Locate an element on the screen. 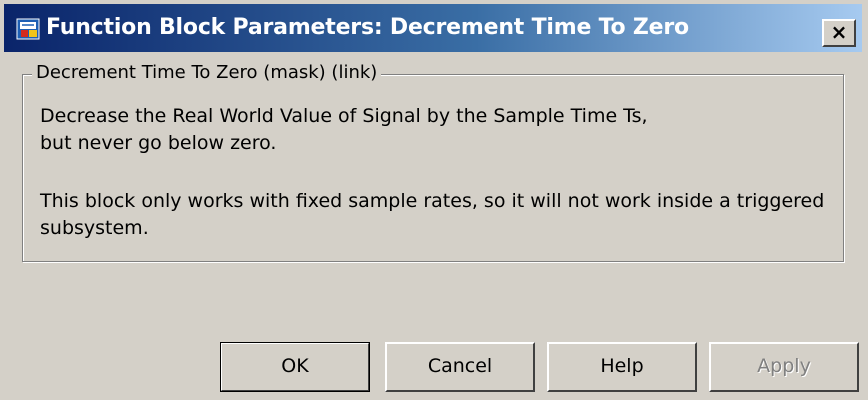  description-line: subsystem. is located at coordinates (94, 228).